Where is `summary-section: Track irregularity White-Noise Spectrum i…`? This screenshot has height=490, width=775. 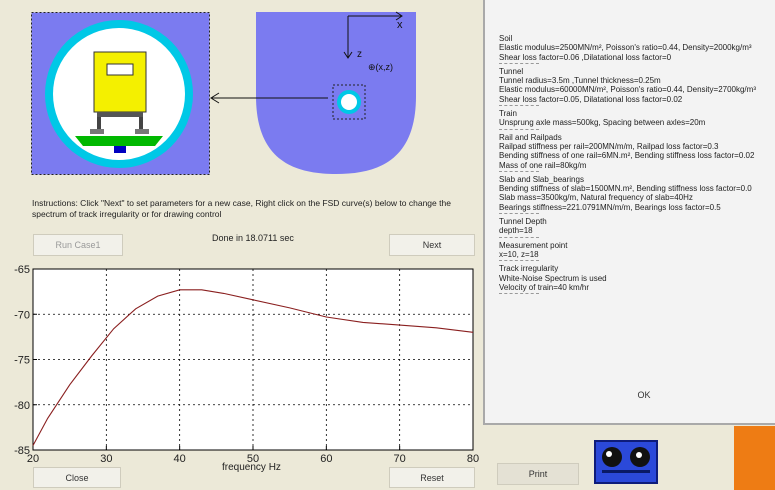
summary-section: Track irregularity White-Noise Spectrum i… is located at coordinates (637, 279).